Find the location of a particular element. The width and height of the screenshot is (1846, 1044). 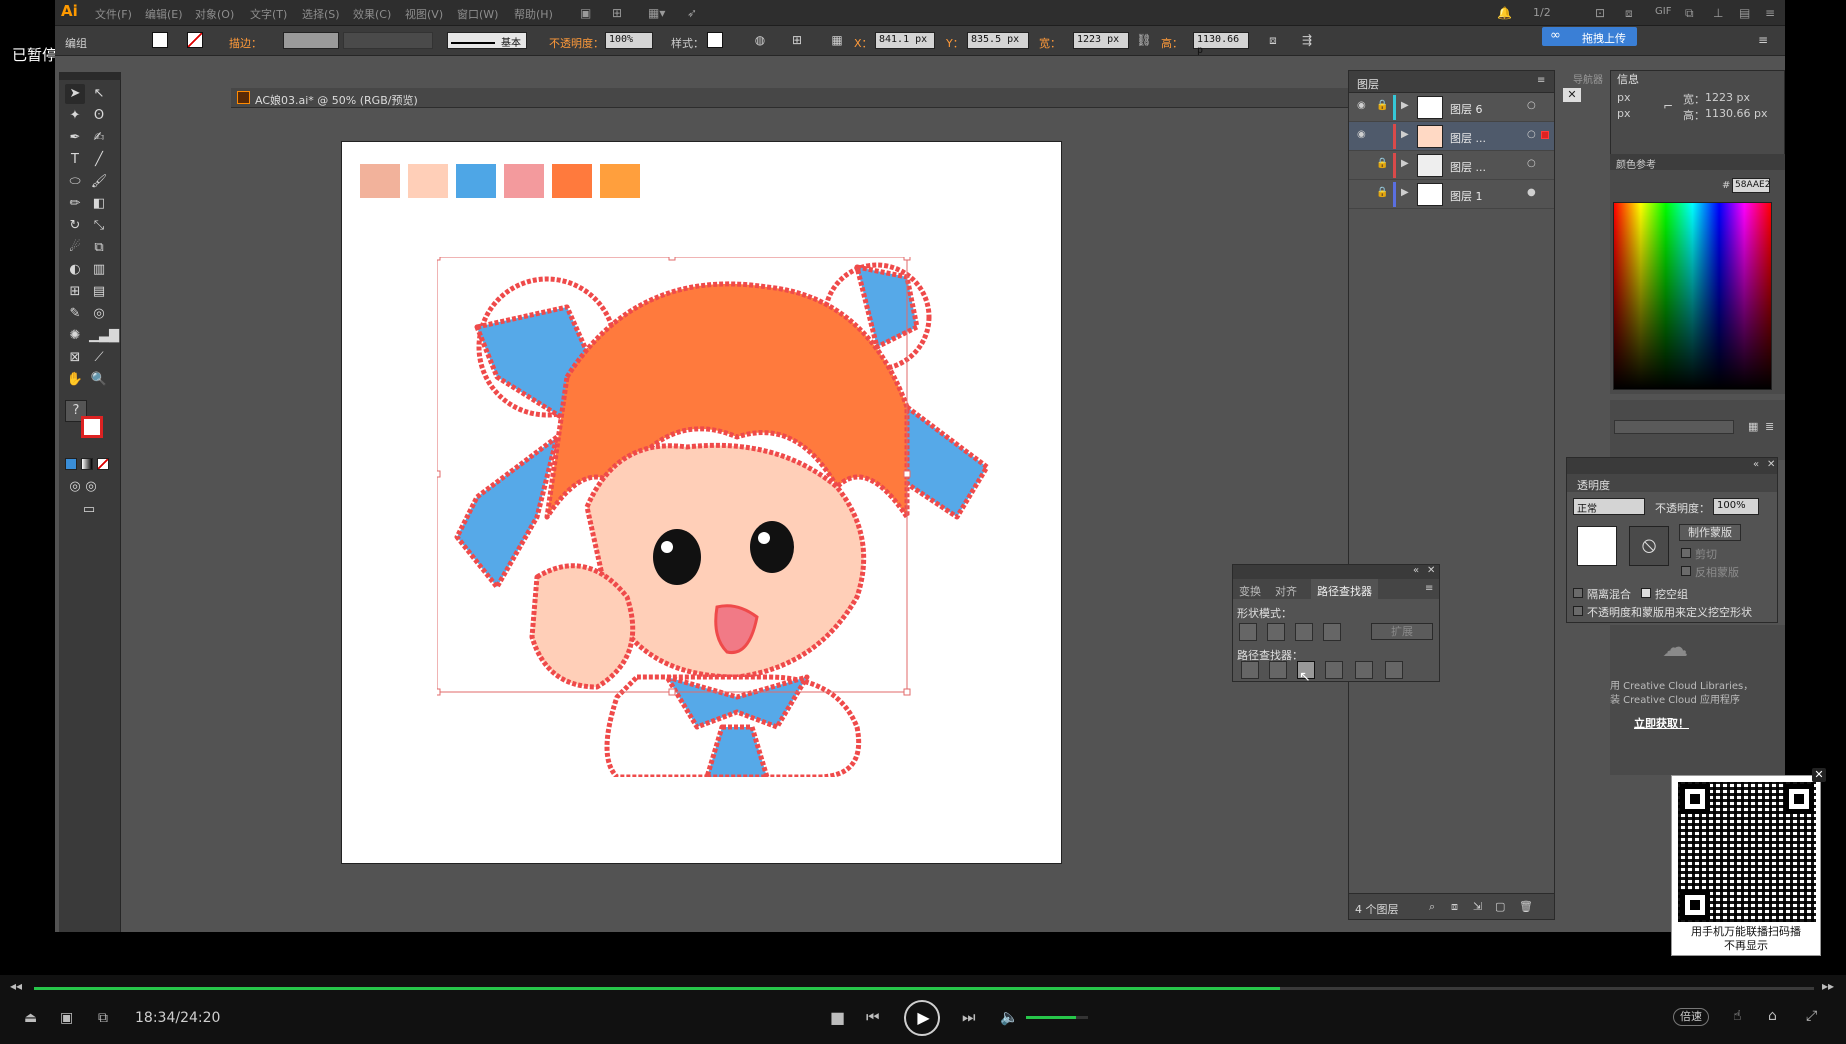

stroke-weight-field is located at coordinates (311, 40).